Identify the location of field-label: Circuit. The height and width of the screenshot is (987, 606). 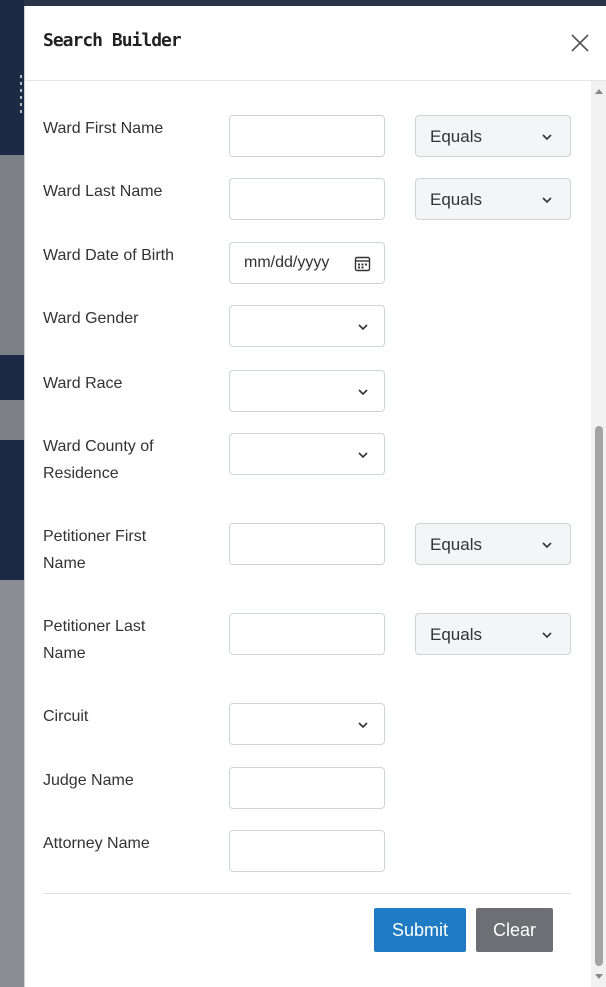
(66, 716).